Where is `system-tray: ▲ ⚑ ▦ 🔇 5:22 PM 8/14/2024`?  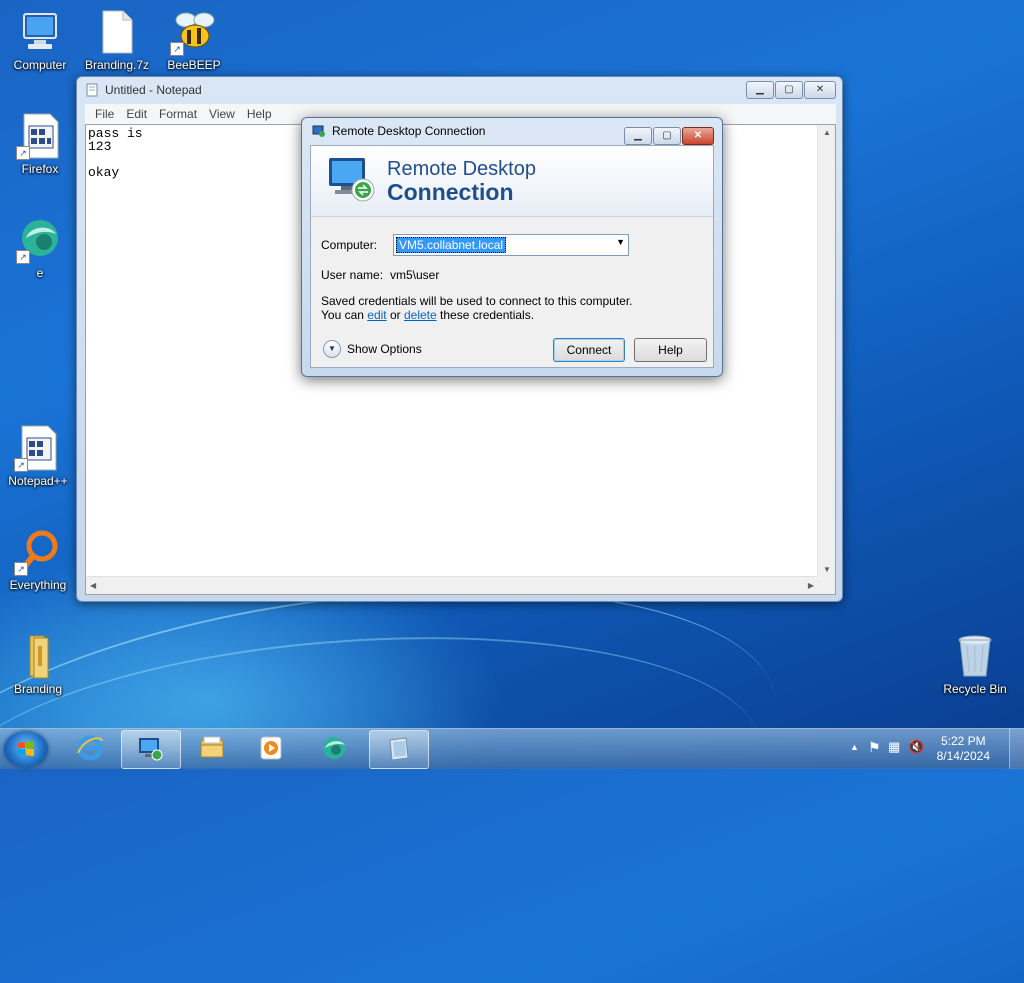 system-tray: ▲ ⚑ ▦ 🔇 5:22 PM 8/14/2024 is located at coordinates (924, 749).